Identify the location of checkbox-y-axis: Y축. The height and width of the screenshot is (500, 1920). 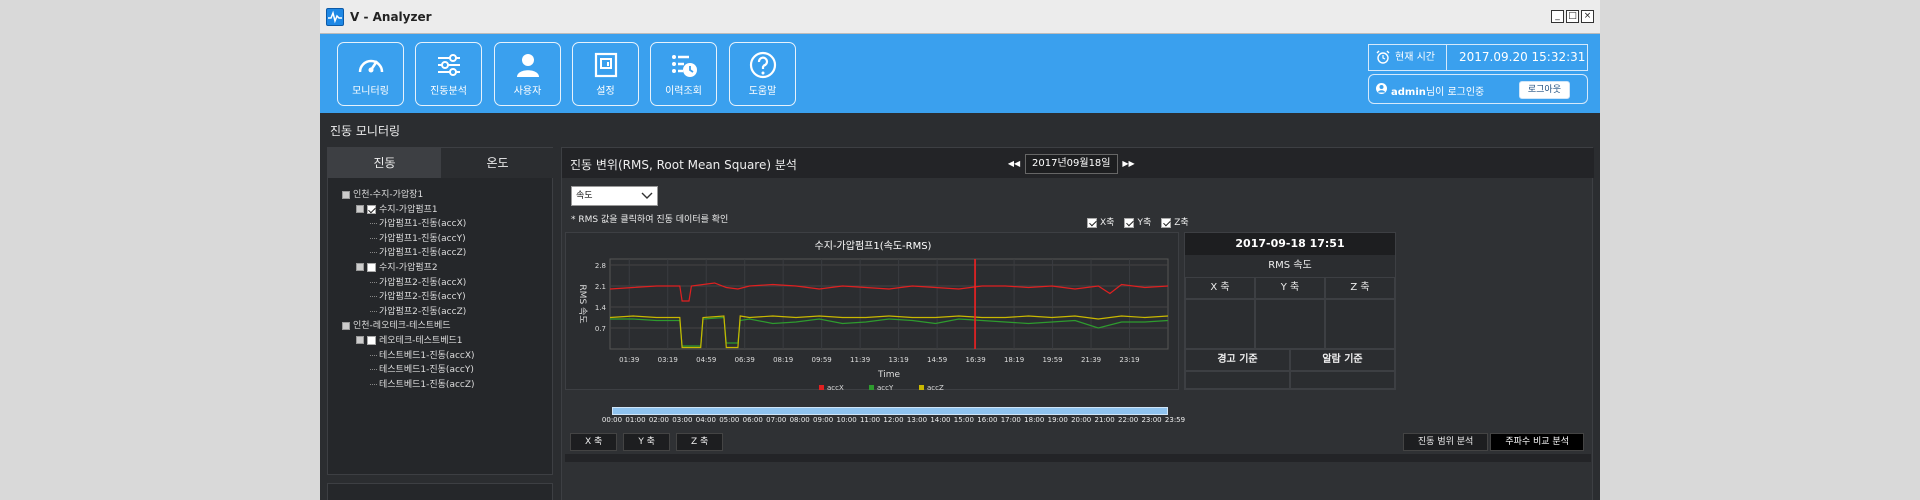
(1137, 221).